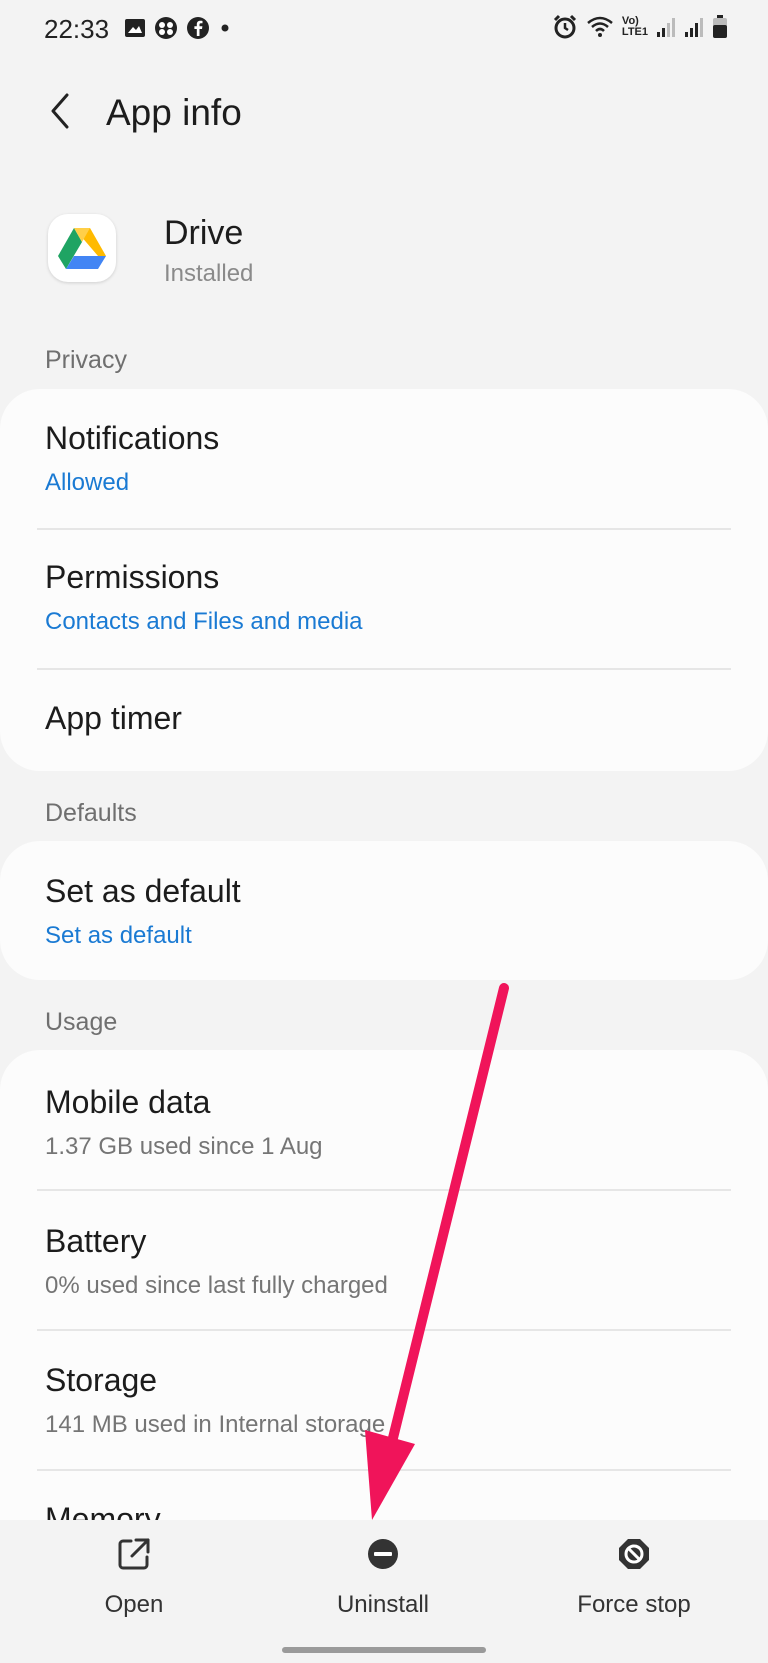 This screenshot has height=1663, width=768. What do you see at coordinates (204, 621) in the screenshot?
I see `row-subtitle: Contacts and Files and media` at bounding box center [204, 621].